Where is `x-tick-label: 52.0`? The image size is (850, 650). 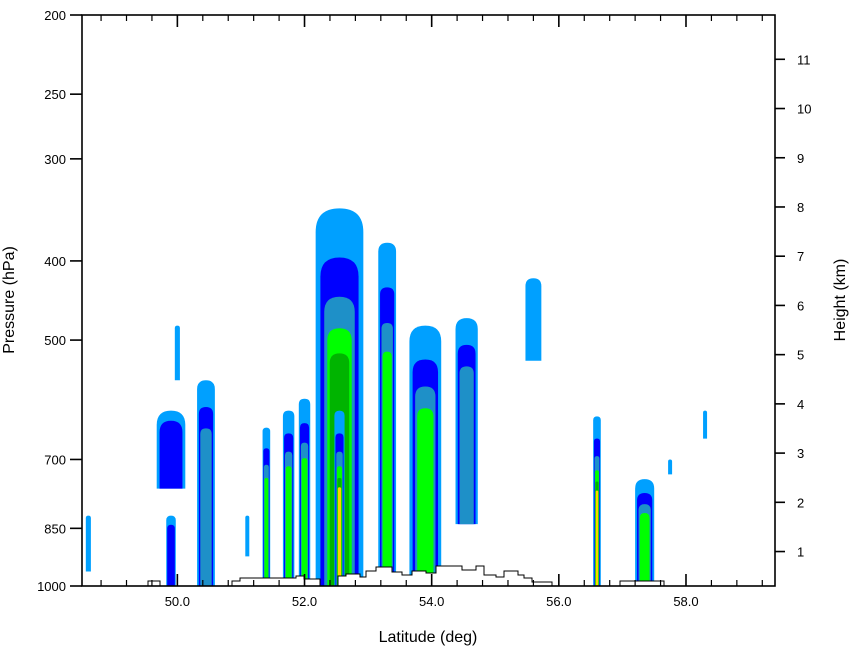
x-tick-label: 52.0 is located at coordinates (304, 601).